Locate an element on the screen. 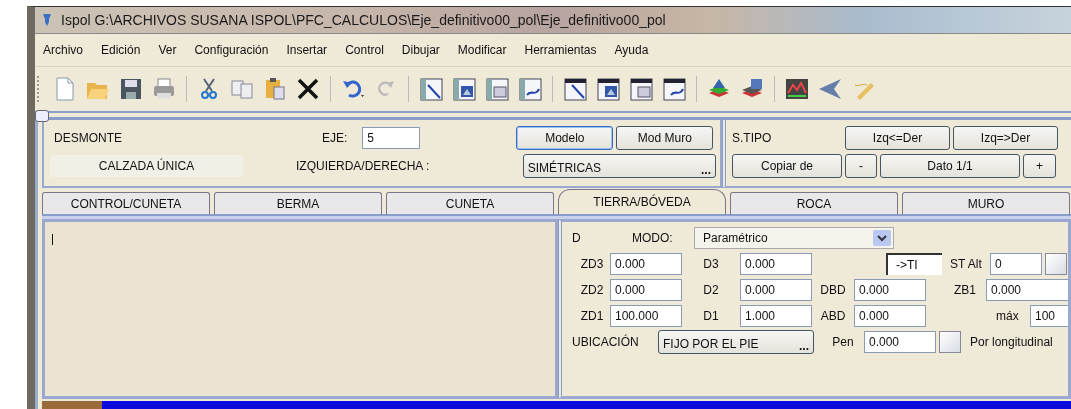 The height and width of the screenshot is (409, 1071). param-label: D2 is located at coordinates (711, 289).